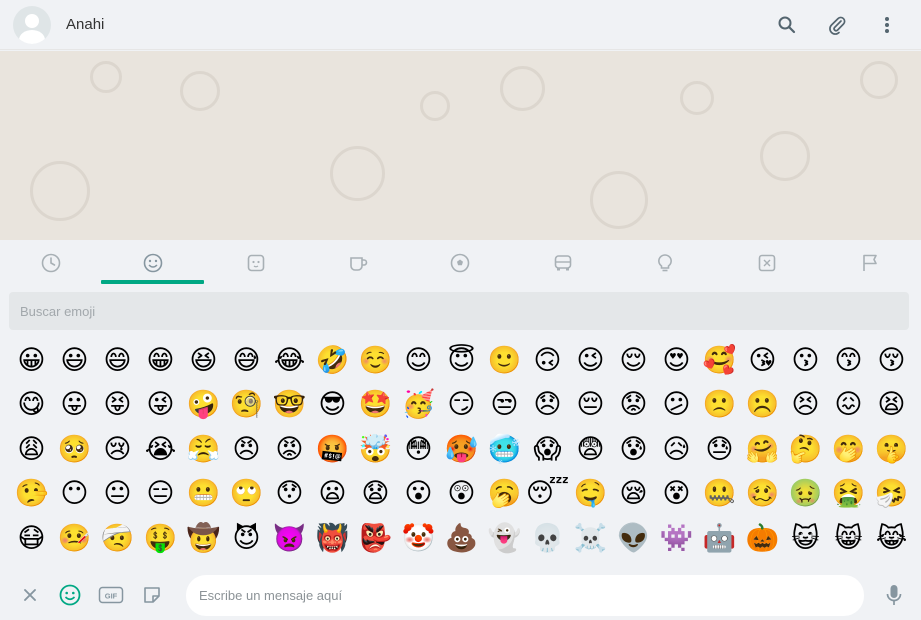 Image resolution: width=921 pixels, height=620 pixels. I want to click on emoji-item: 😭, so click(160, 449).